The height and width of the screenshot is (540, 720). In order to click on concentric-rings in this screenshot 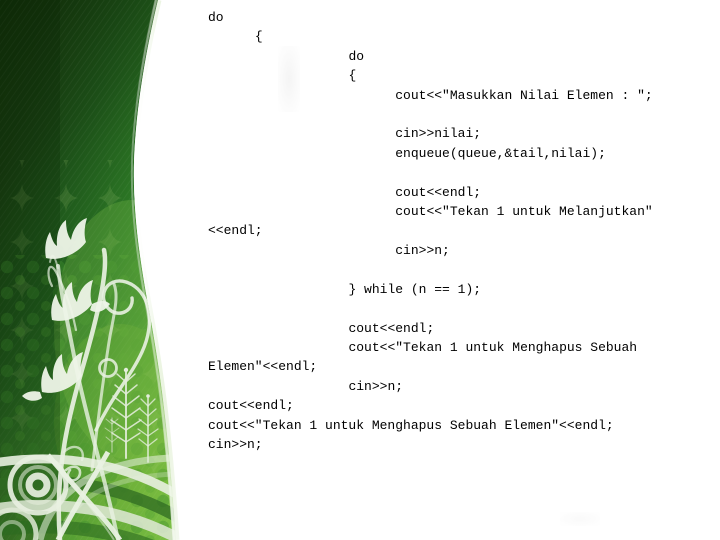, I will do `click(38, 485)`.